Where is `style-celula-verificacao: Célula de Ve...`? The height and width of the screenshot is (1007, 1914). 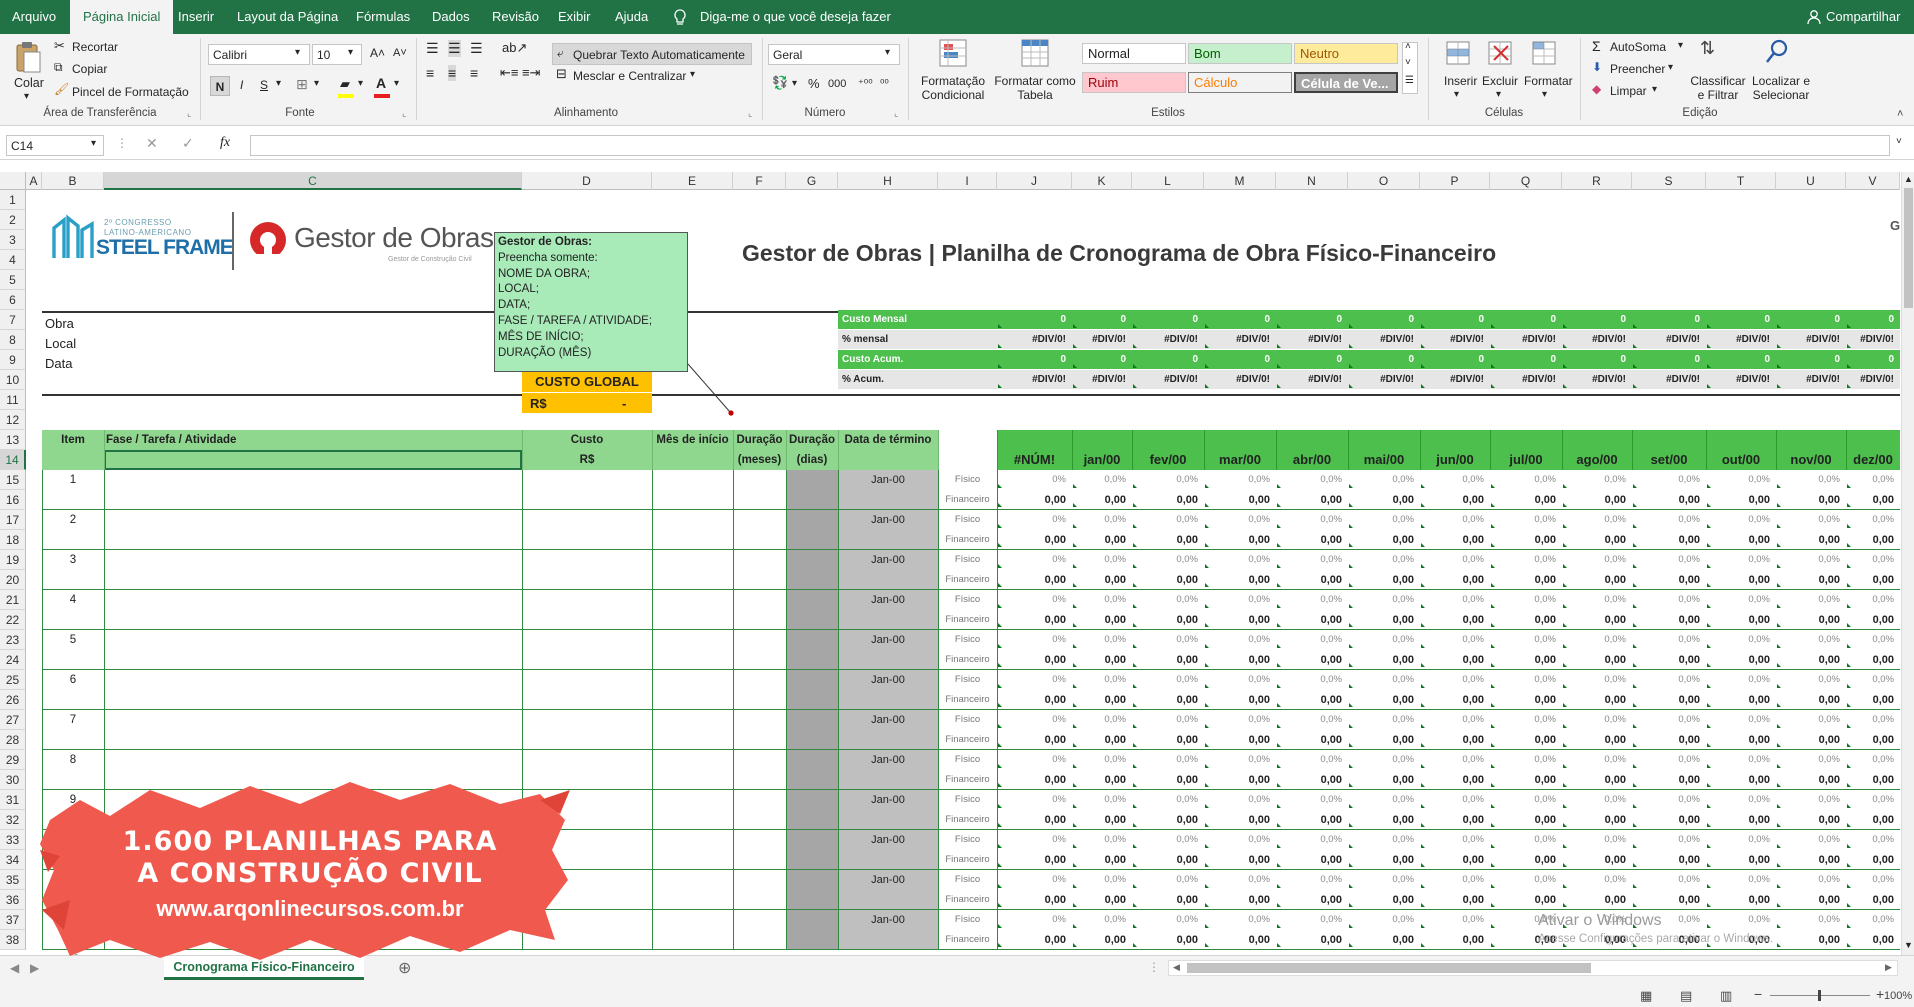 style-celula-verificacao: Célula de Ve... is located at coordinates (1346, 82).